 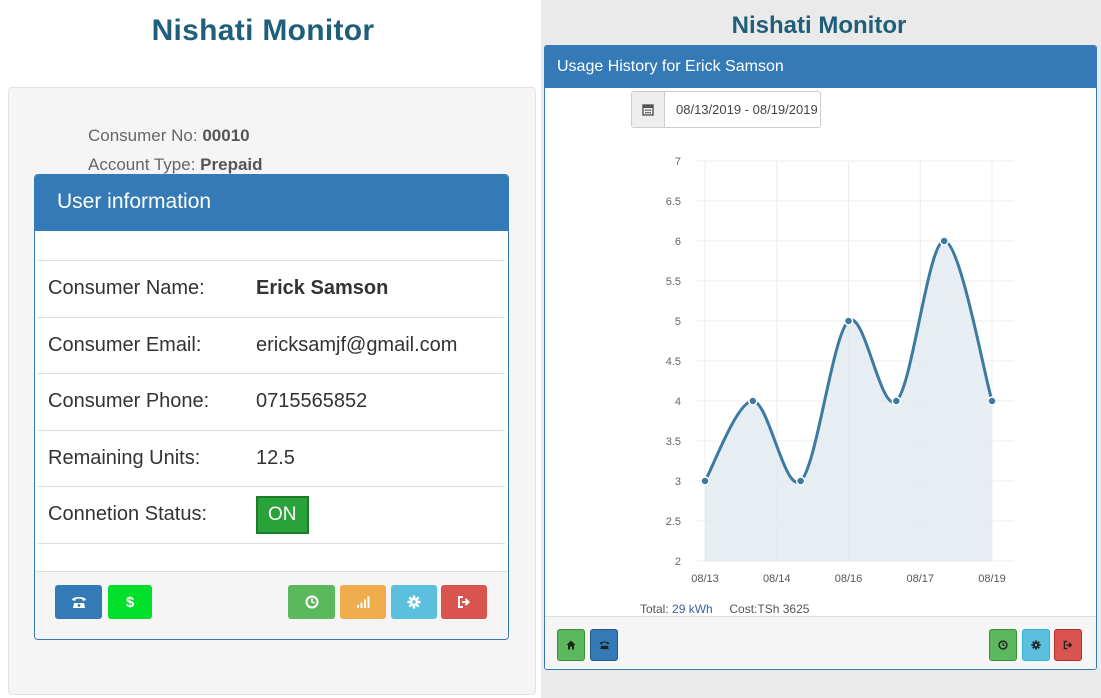 What do you see at coordinates (271, 203) in the screenshot?
I see `panel-title: User information` at bounding box center [271, 203].